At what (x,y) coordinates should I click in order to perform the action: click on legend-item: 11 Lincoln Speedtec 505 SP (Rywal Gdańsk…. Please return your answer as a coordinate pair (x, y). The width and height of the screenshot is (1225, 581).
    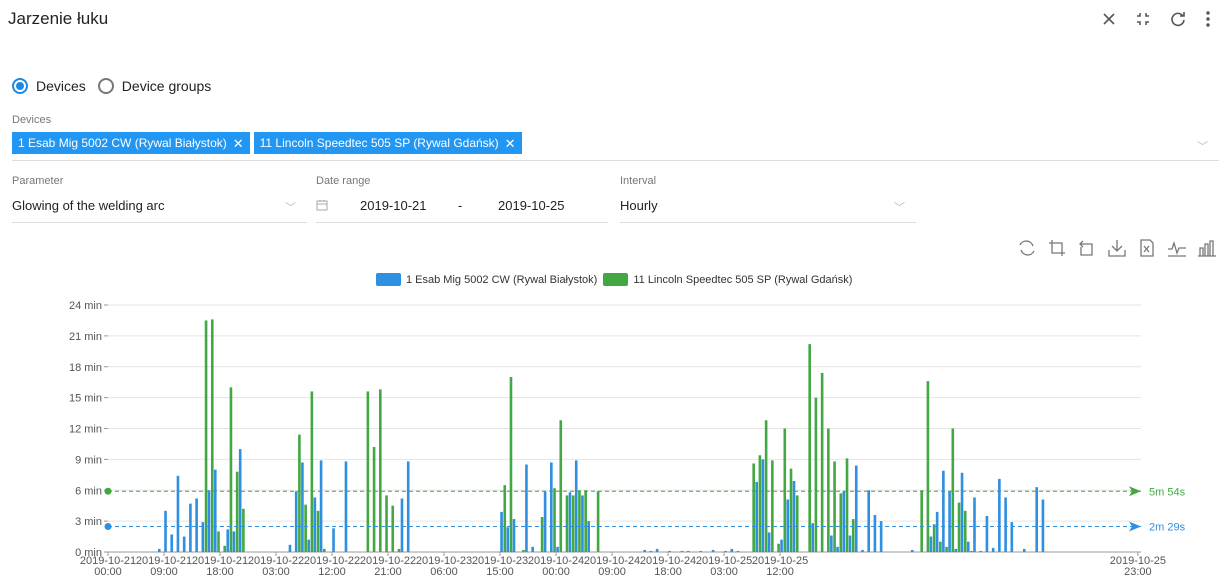
    Looking at the image, I should click on (727, 279).